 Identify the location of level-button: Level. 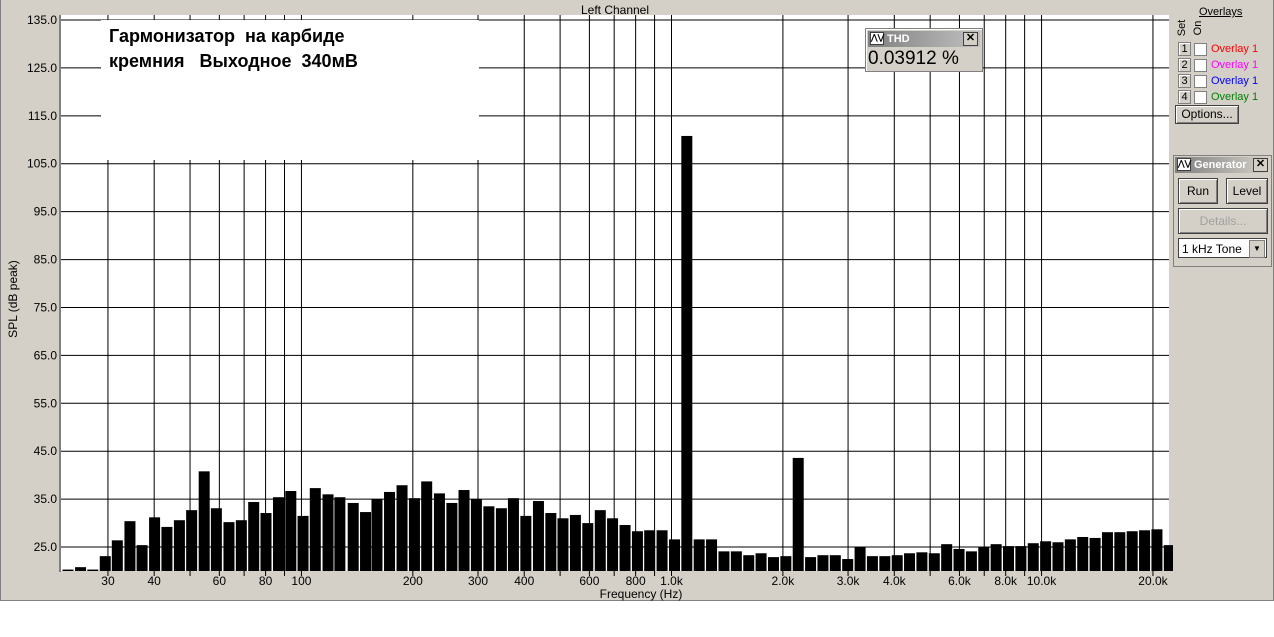
(1247, 191).